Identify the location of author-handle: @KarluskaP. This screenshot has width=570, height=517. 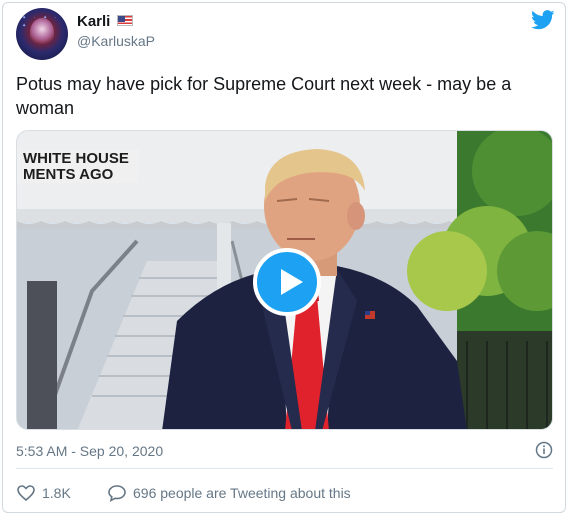
(116, 41).